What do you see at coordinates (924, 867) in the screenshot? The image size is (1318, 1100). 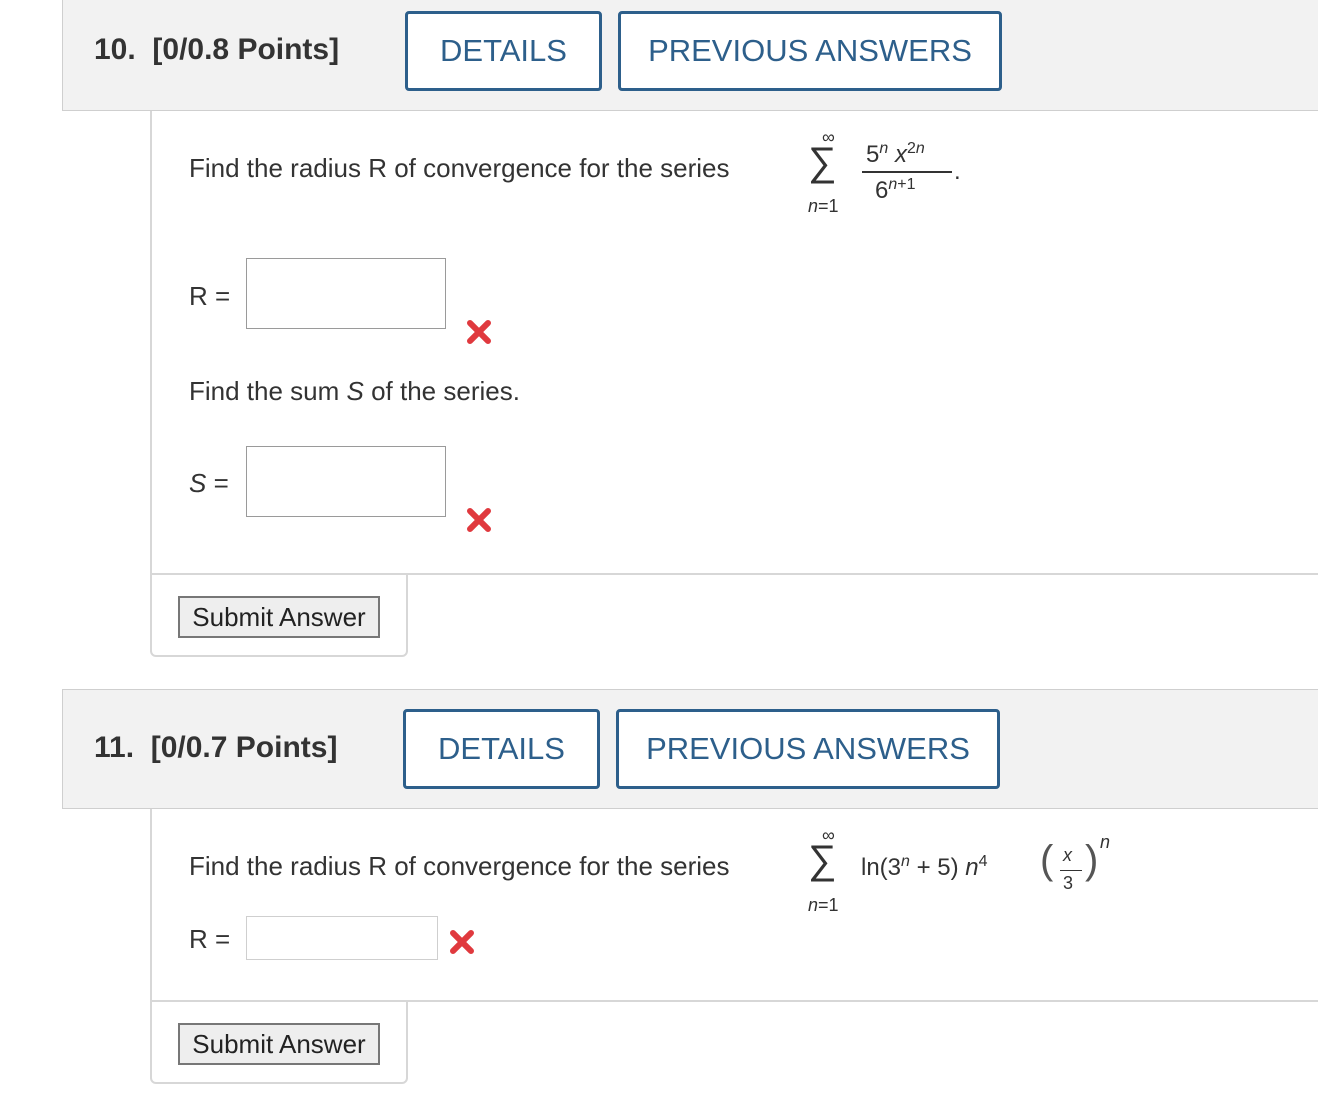 I see `series-term: ln(3n + 5) n4` at bounding box center [924, 867].